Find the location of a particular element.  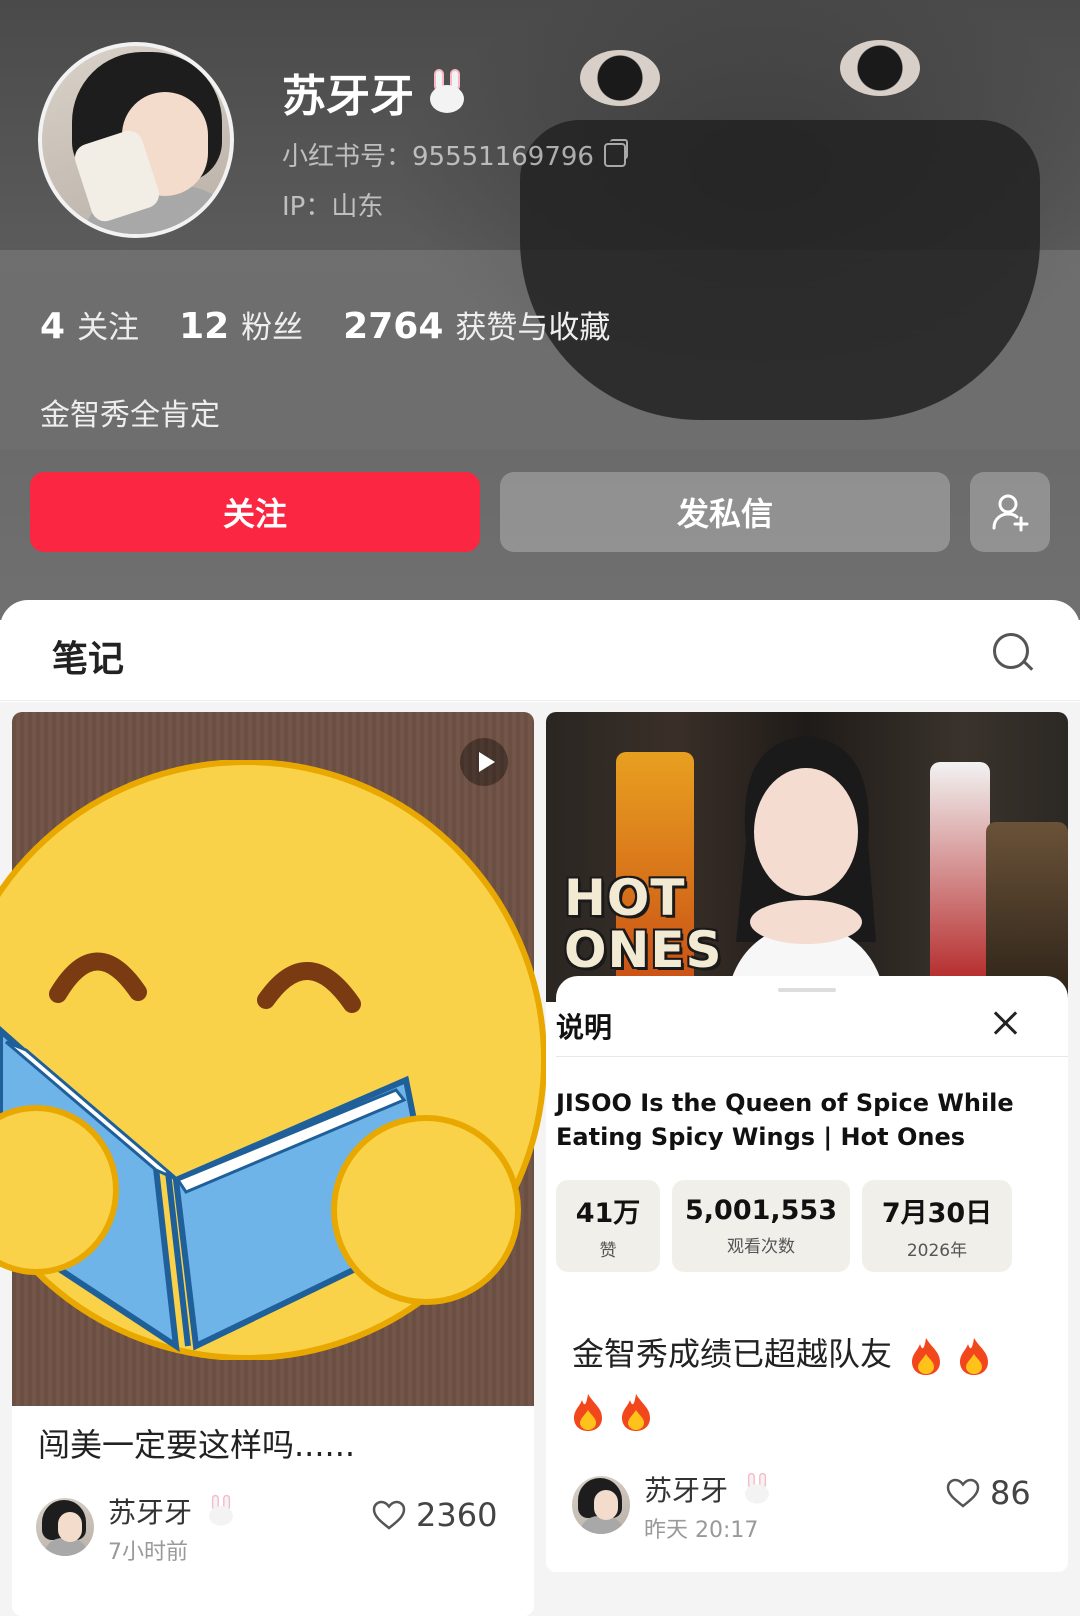

add-friend-button is located at coordinates (1010, 512).